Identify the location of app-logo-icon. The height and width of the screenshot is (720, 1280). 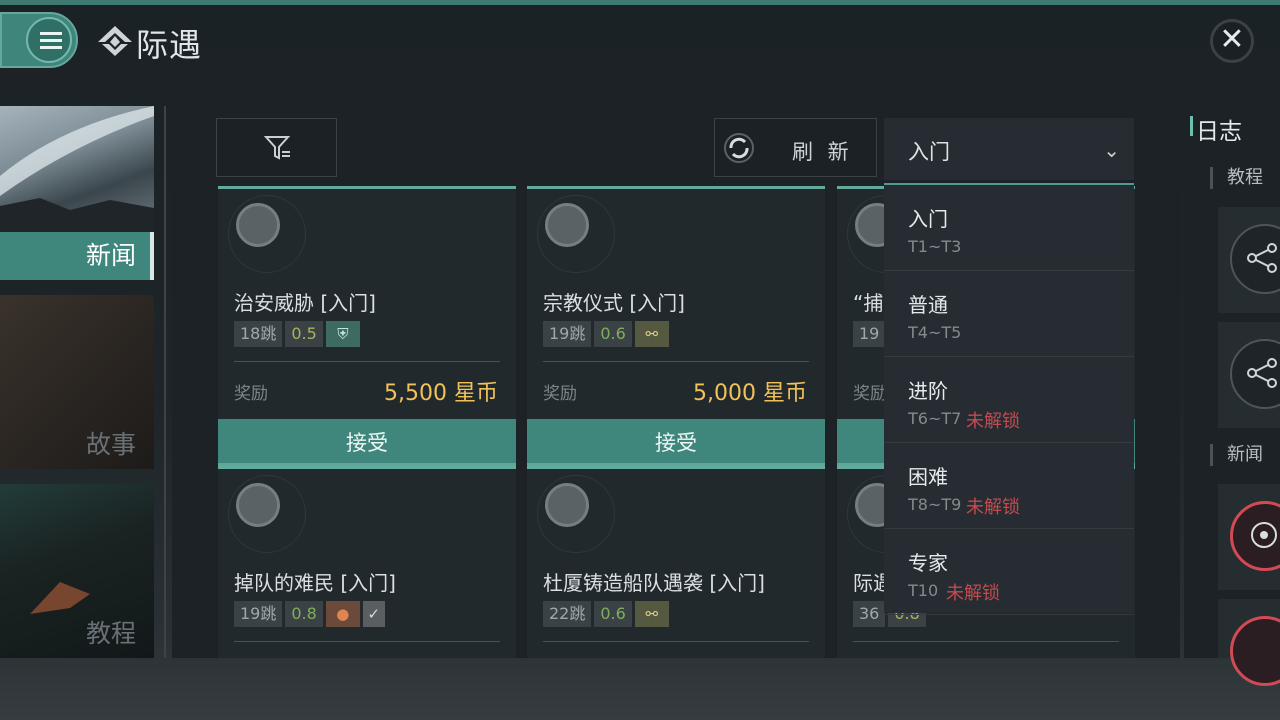
(115, 41).